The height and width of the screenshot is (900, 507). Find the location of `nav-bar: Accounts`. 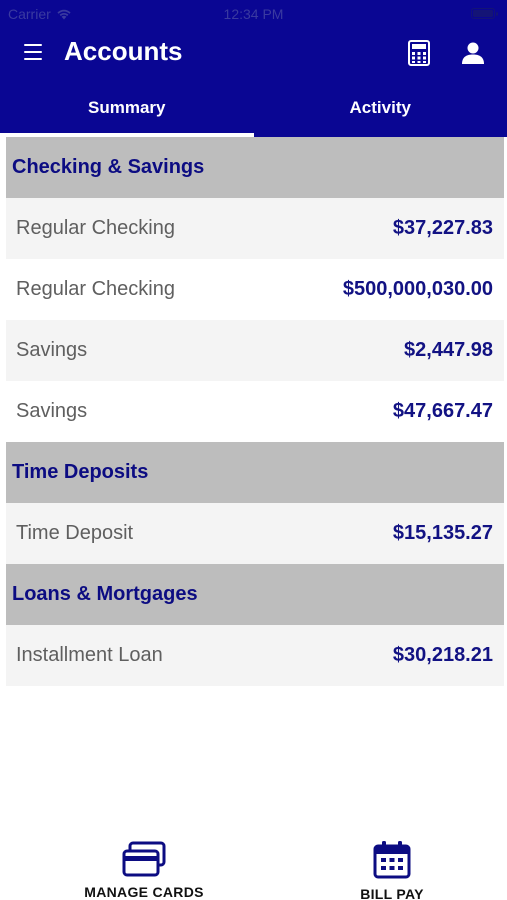

nav-bar: Accounts is located at coordinates (253, 54).